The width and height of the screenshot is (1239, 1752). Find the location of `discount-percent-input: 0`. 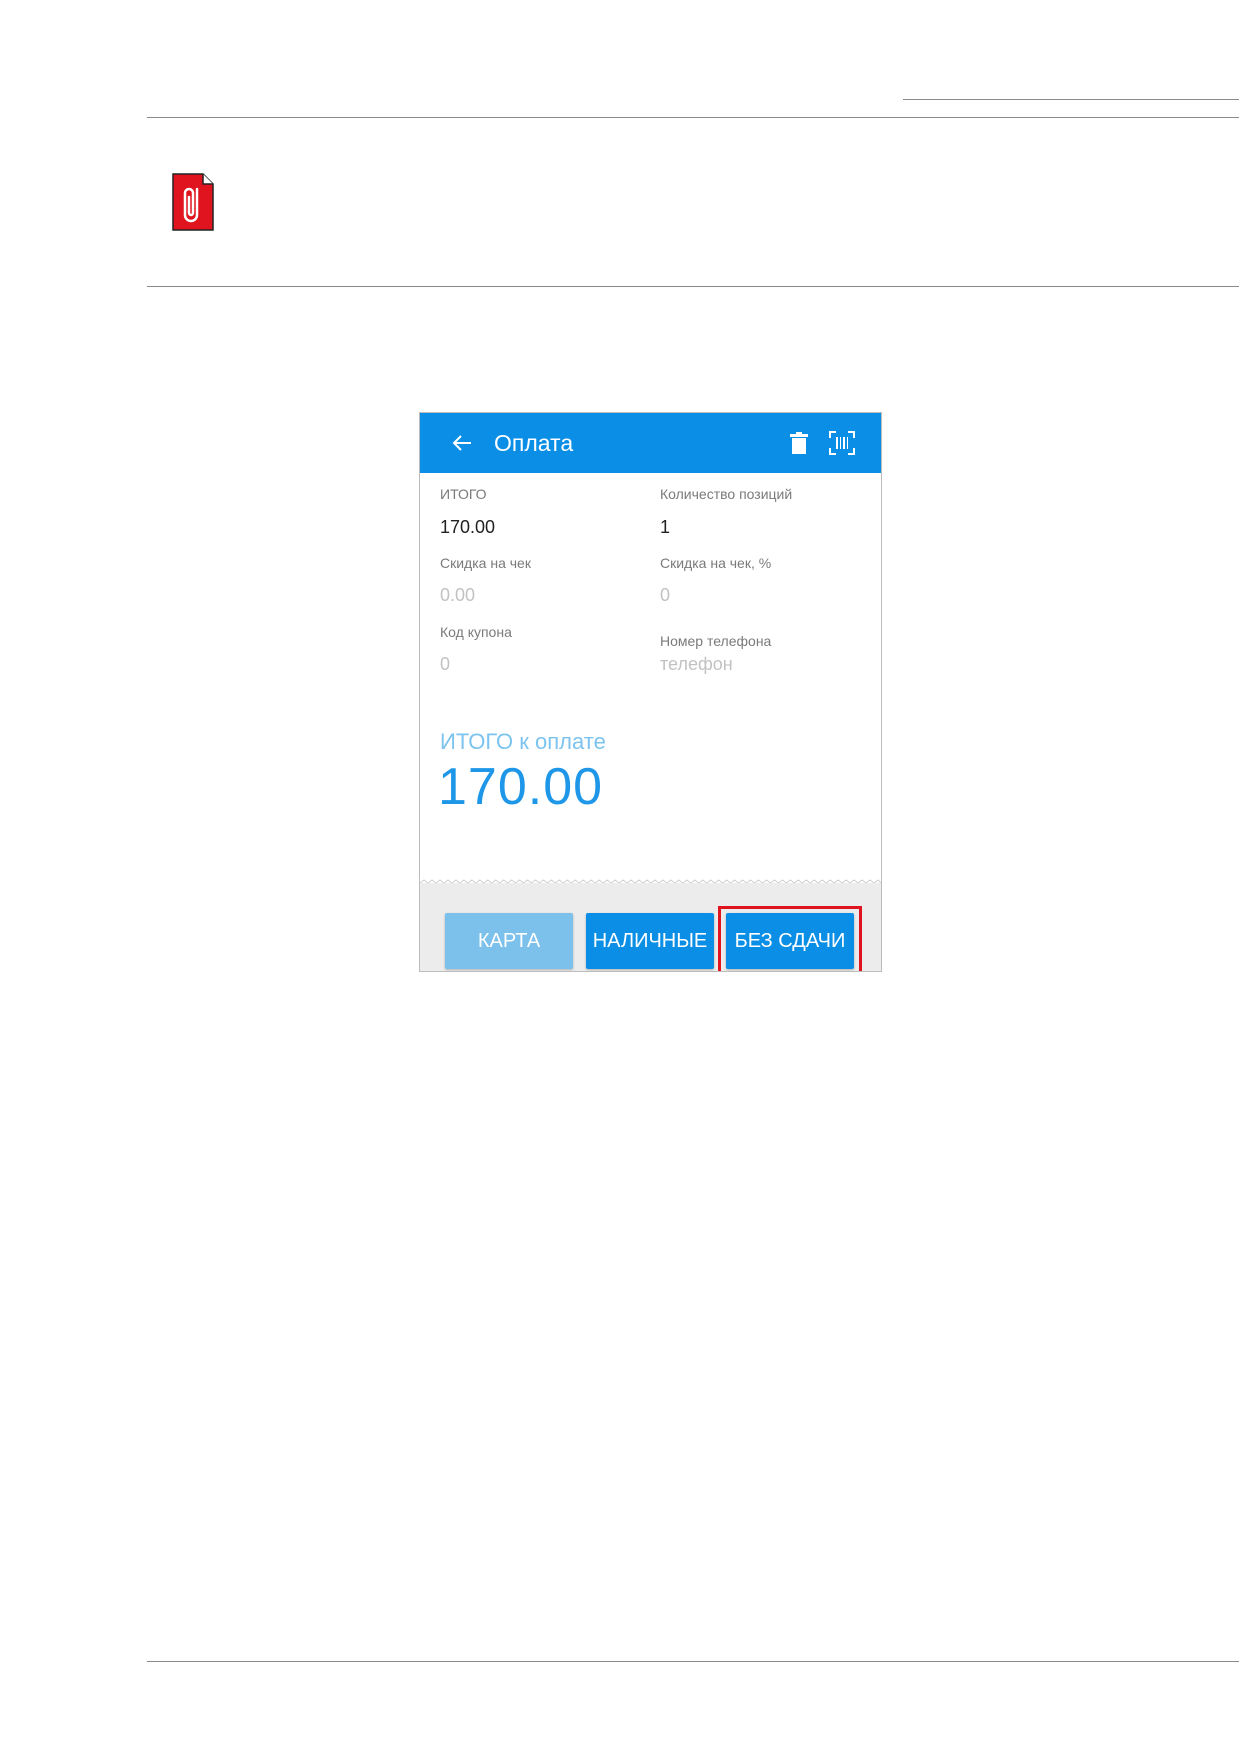

discount-percent-input: 0 is located at coordinates (665, 595).